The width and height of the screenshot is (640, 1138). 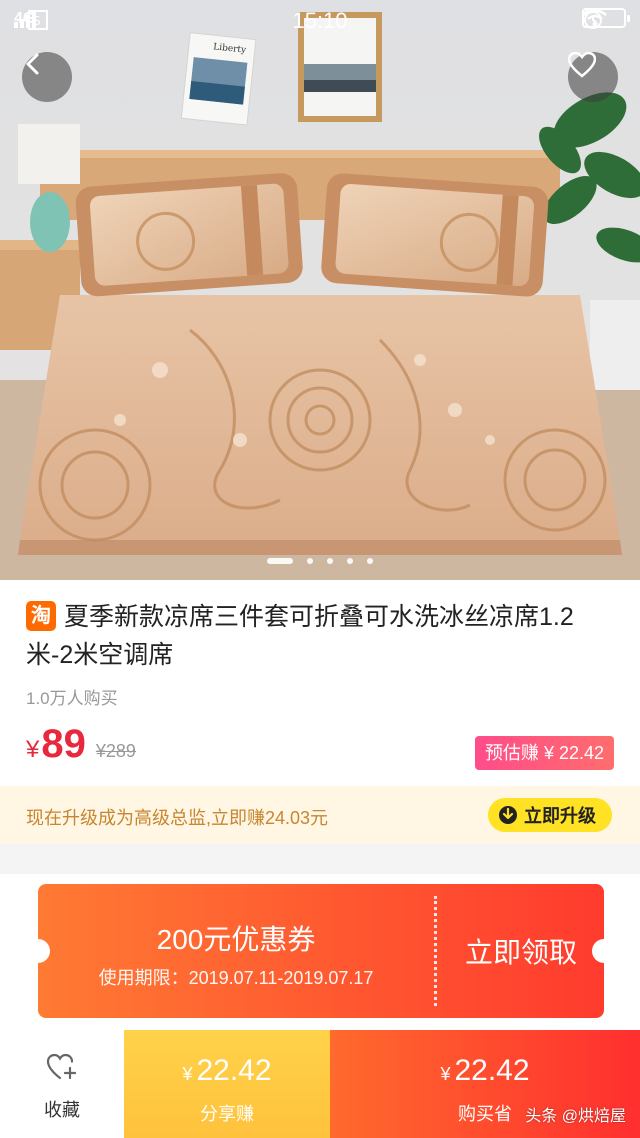 What do you see at coordinates (445, 1074) in the screenshot?
I see `buy-currency: ¥` at bounding box center [445, 1074].